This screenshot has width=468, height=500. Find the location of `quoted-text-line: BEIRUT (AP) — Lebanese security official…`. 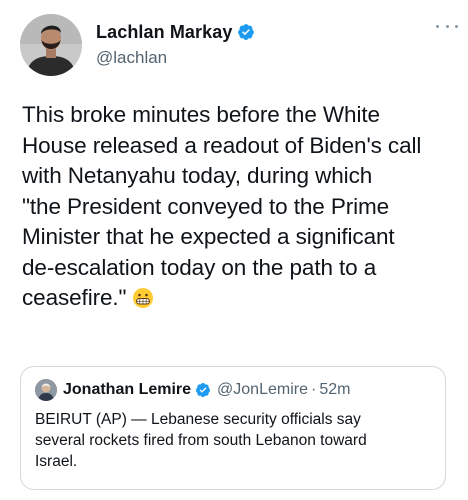

quoted-text-line: BEIRUT (AP) — Lebanese security official… is located at coordinates (198, 419).